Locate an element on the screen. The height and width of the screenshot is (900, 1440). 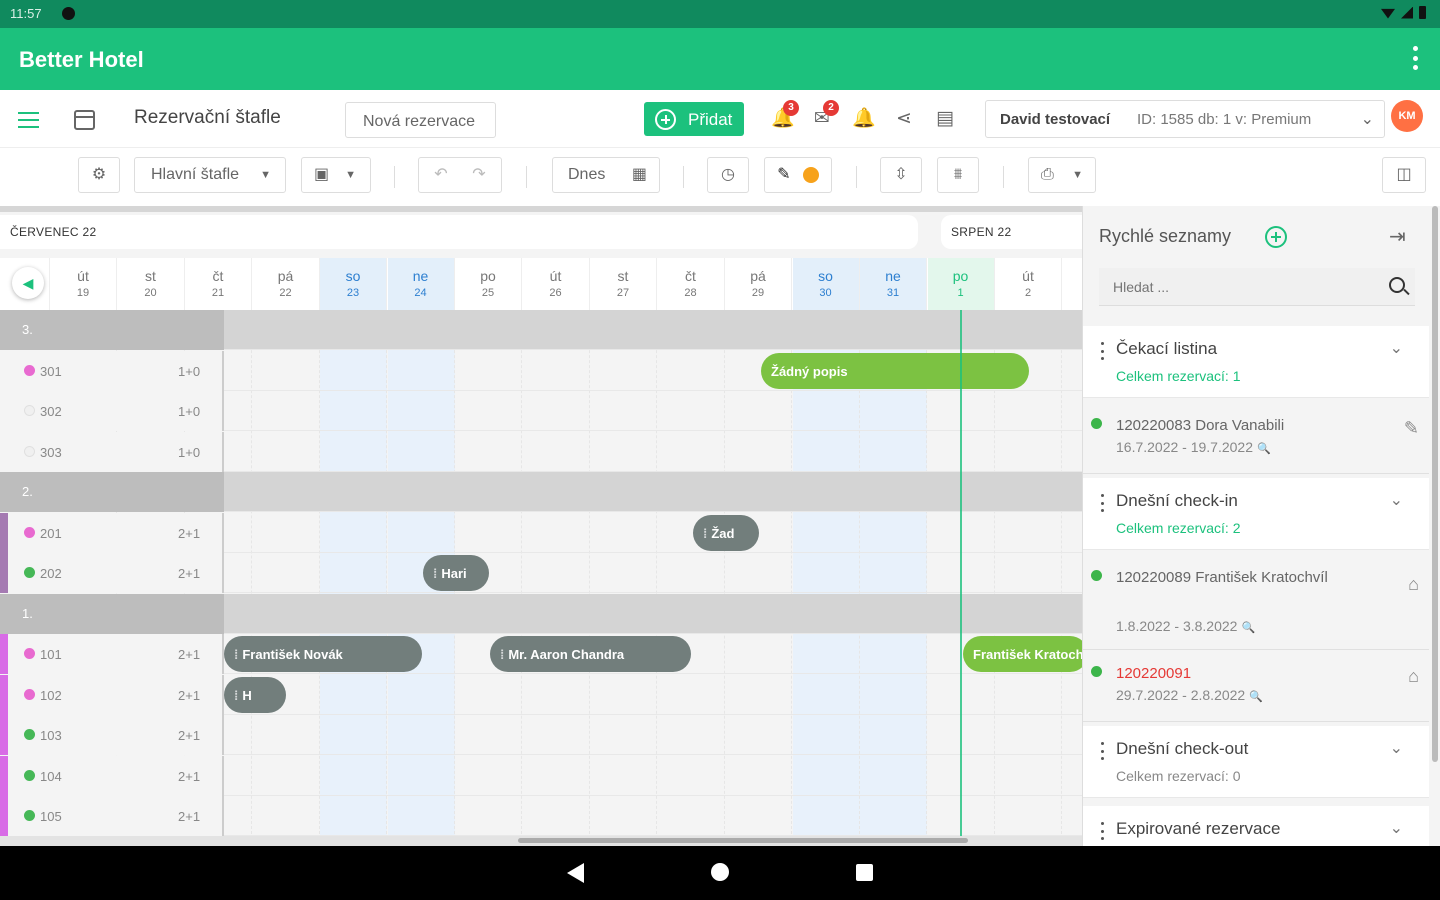
new-reservation-button: Nová rezervace is located at coordinates (420, 120).